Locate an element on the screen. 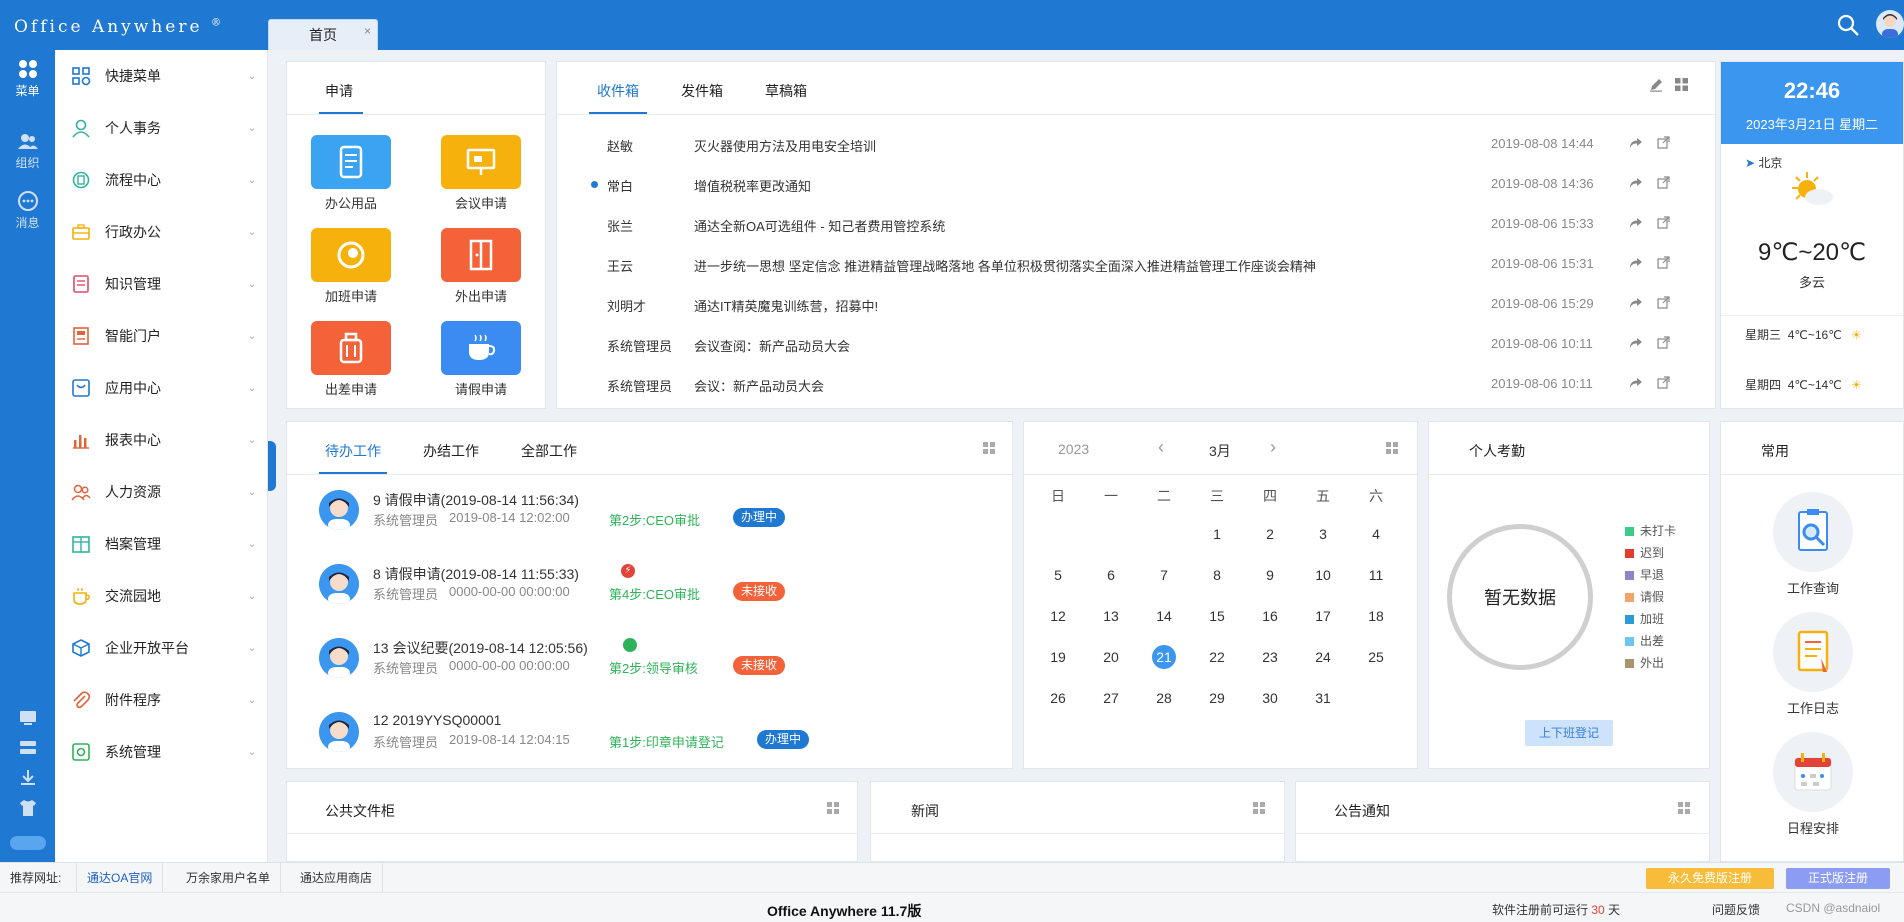  app-leave: 请假申请 is located at coordinates (481, 359).